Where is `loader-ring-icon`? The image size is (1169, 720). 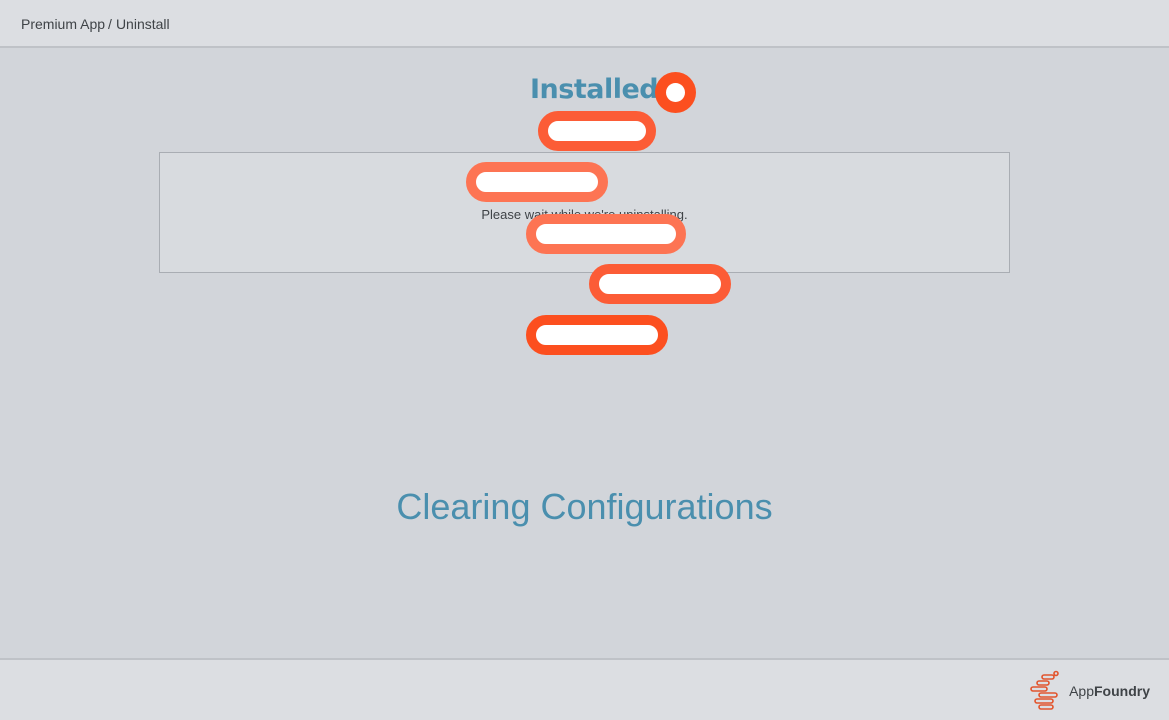 loader-ring-icon is located at coordinates (675, 92).